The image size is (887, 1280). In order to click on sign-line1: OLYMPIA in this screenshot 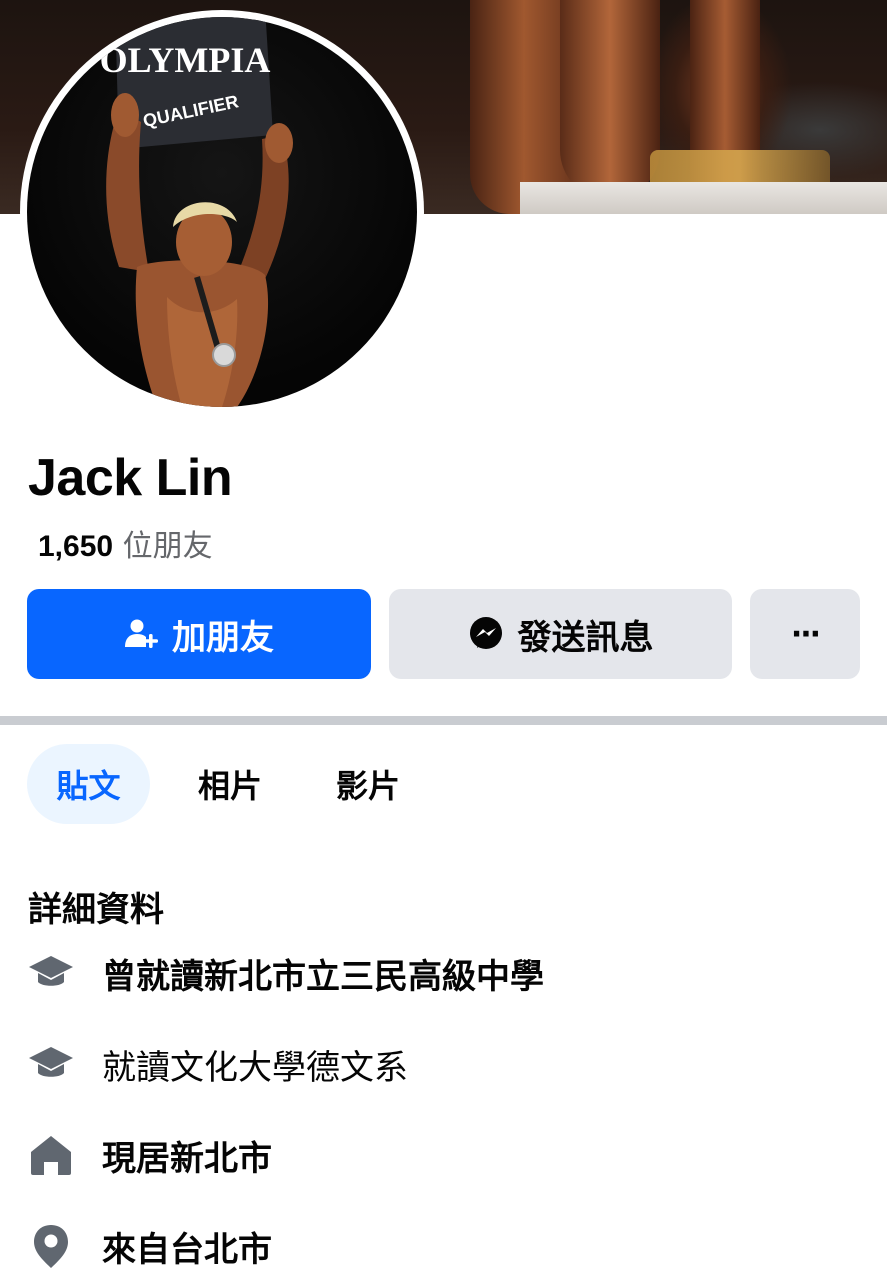, I will do `click(185, 60)`.